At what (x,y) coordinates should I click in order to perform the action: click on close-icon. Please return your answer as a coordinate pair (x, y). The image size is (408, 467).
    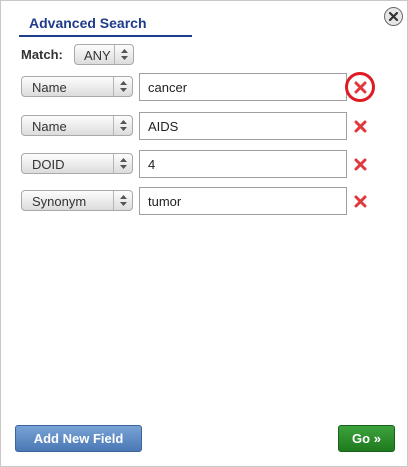
    Looking at the image, I should click on (393, 16).